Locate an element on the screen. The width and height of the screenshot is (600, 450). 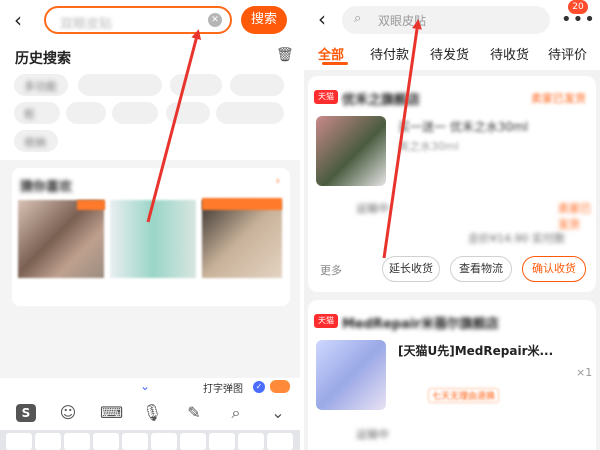
search-input: 双眼皮贴 ✕ is located at coordinates (138, 20).